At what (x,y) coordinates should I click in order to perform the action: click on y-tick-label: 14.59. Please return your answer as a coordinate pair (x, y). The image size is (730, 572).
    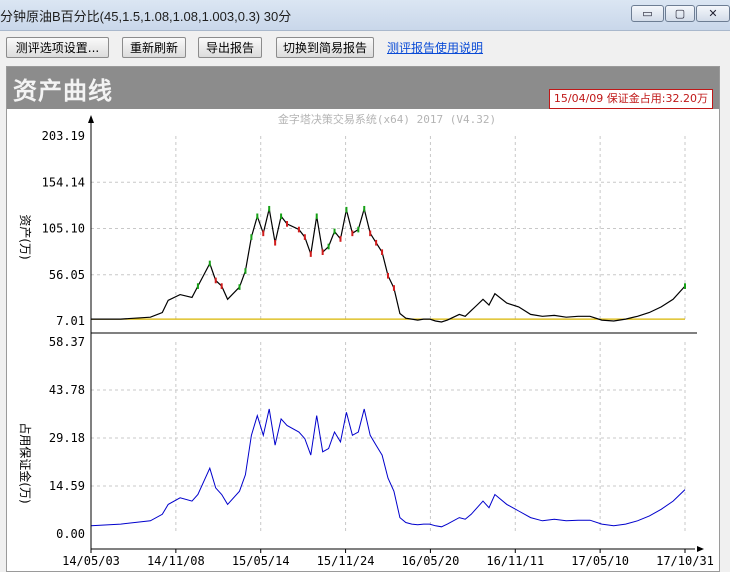
    Looking at the image, I should click on (67, 486).